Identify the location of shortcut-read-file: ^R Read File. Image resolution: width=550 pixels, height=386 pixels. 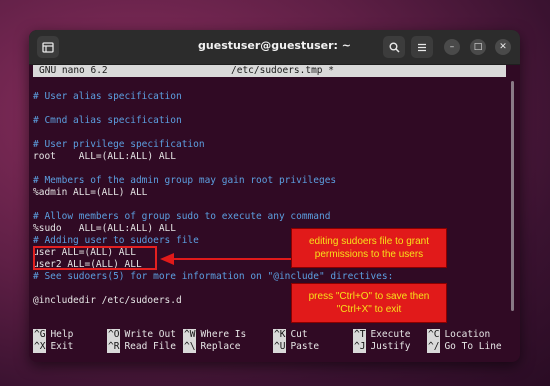
(141, 347).